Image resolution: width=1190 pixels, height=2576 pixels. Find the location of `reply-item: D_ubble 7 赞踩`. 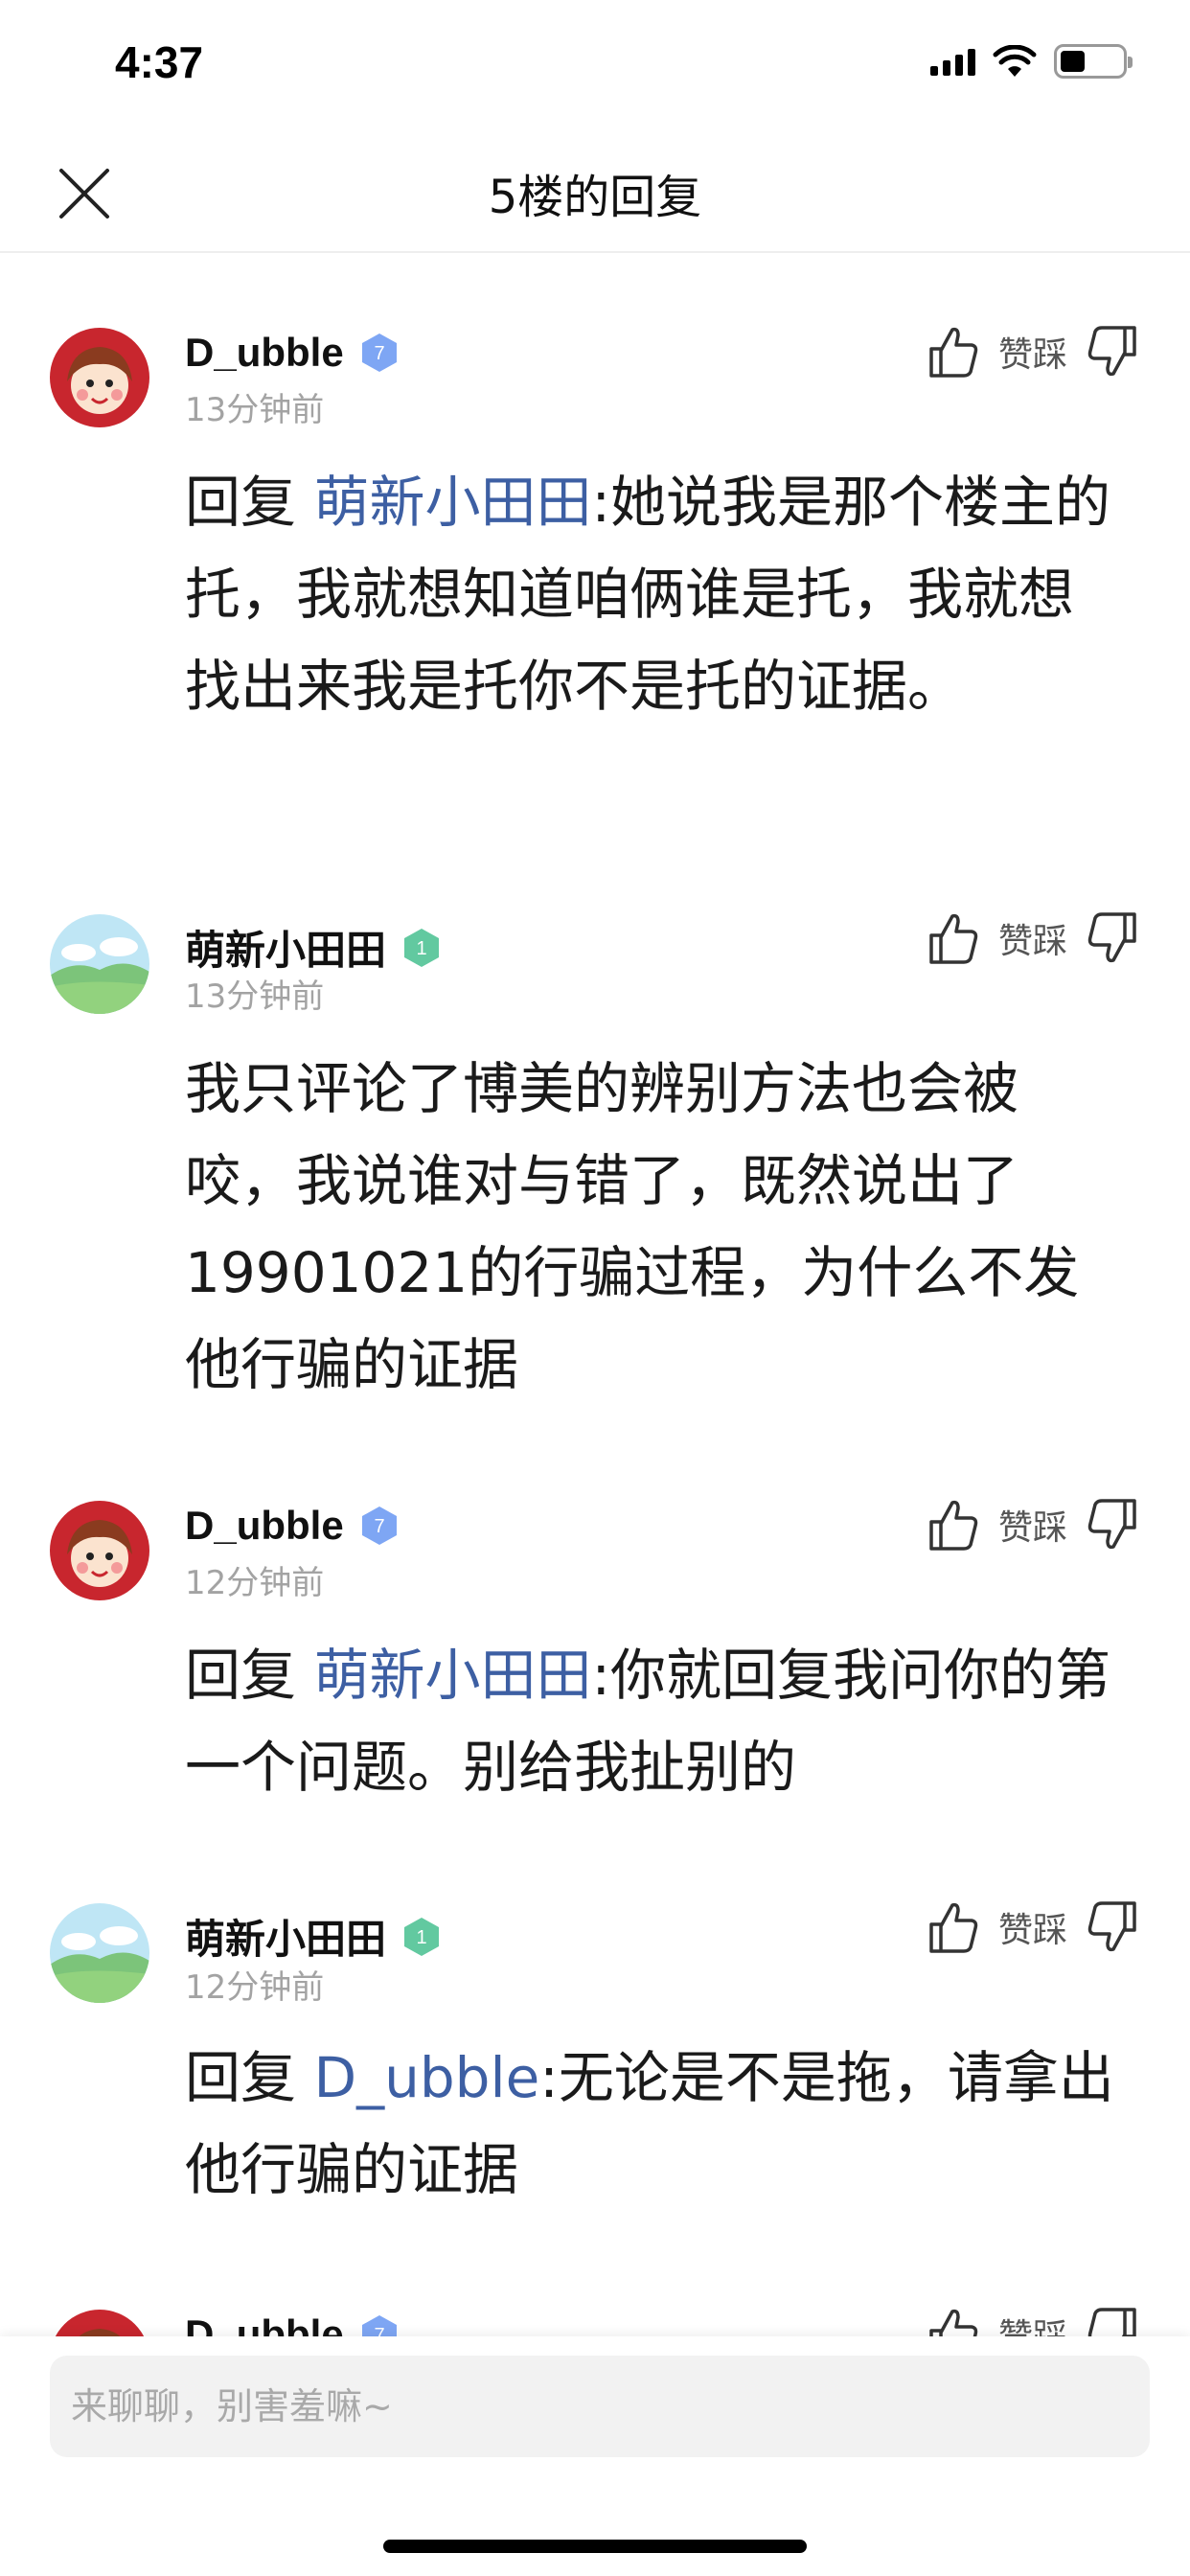

reply-item: D_ubble 7 赞踩 is located at coordinates (595, 2286).